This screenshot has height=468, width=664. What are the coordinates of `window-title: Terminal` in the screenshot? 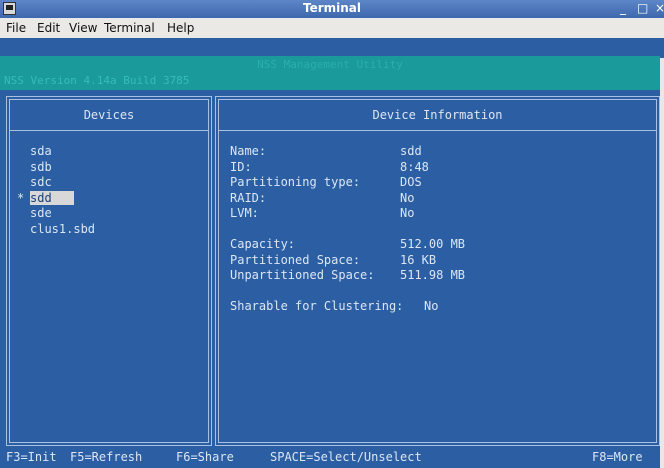 It's located at (332, 8).